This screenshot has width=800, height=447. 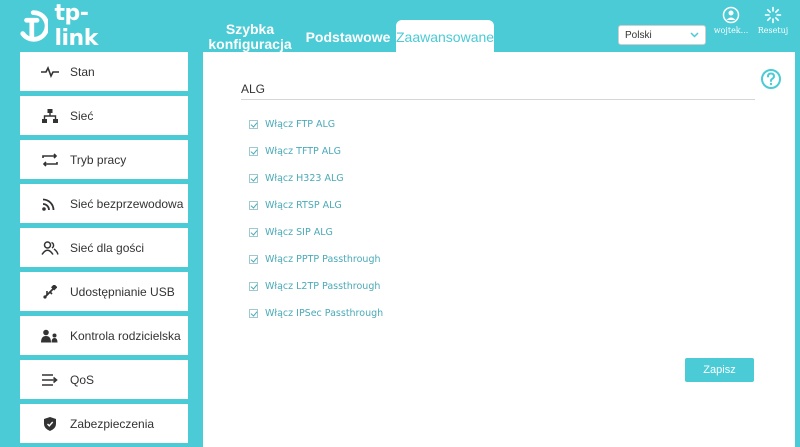 I want to click on mode-icon, so click(x=50, y=160).